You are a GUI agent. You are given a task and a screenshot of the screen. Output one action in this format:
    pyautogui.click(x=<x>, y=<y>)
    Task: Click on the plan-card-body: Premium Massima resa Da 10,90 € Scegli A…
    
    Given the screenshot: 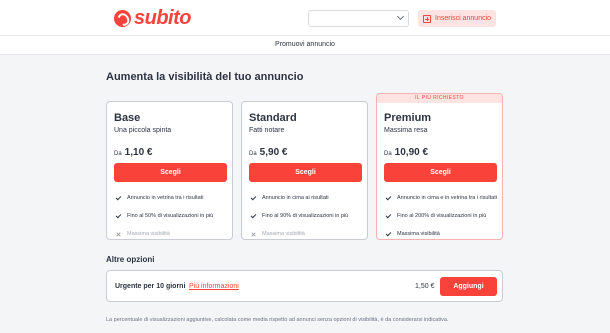 What is the action you would take?
    pyautogui.click(x=440, y=177)
    